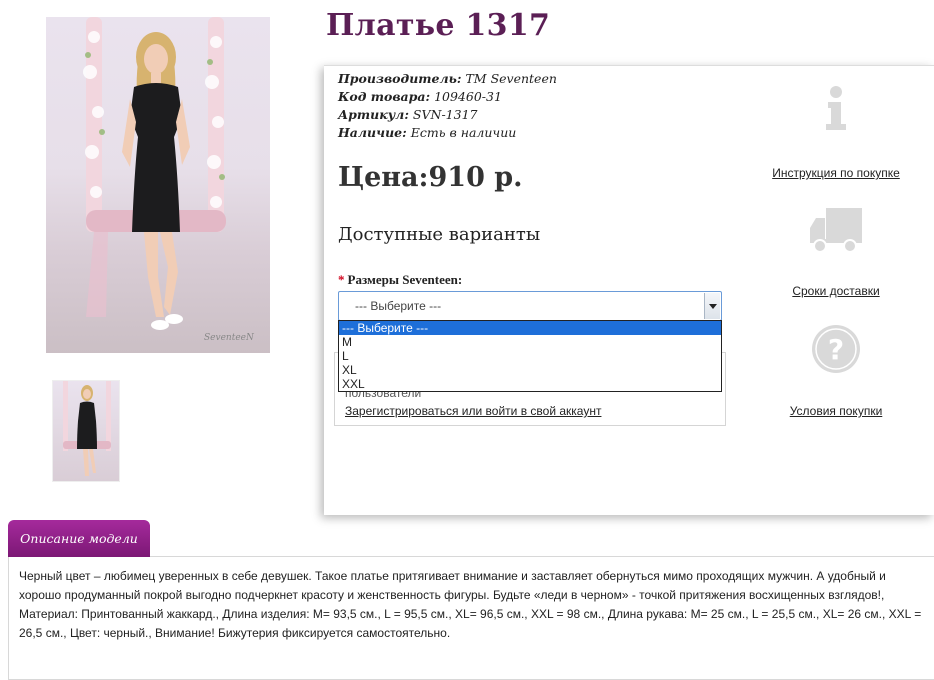 This screenshot has width=934, height=680. Describe the element at coordinates (373, 114) in the screenshot. I see `sku-label: Артикул:` at that location.